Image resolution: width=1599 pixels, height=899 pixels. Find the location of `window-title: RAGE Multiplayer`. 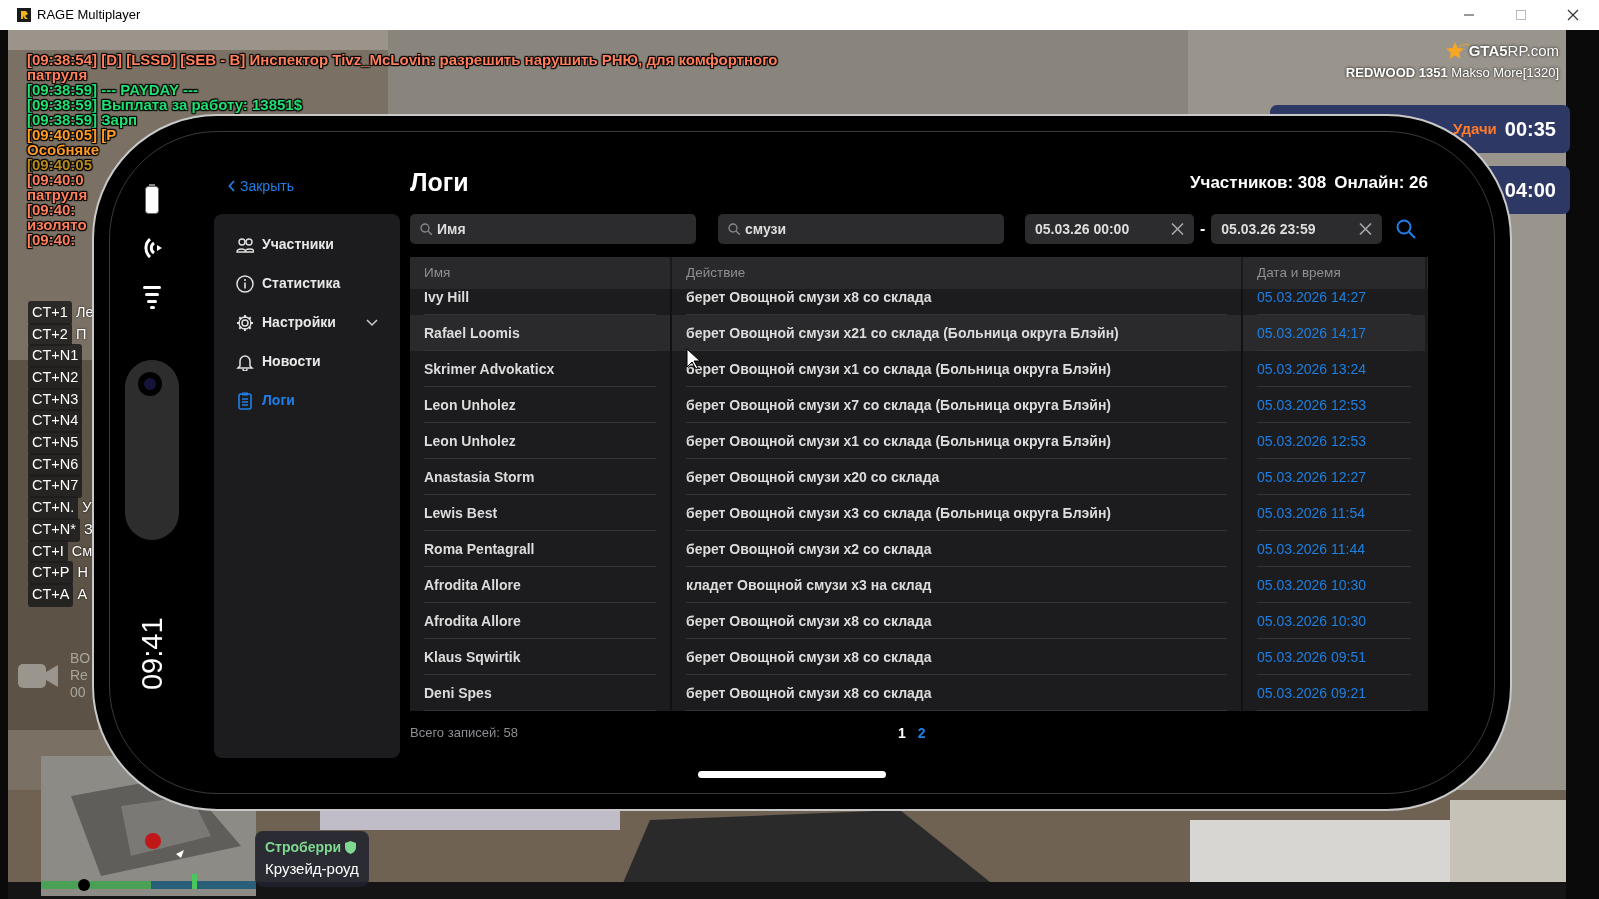

window-title: RAGE Multiplayer is located at coordinates (89, 15).